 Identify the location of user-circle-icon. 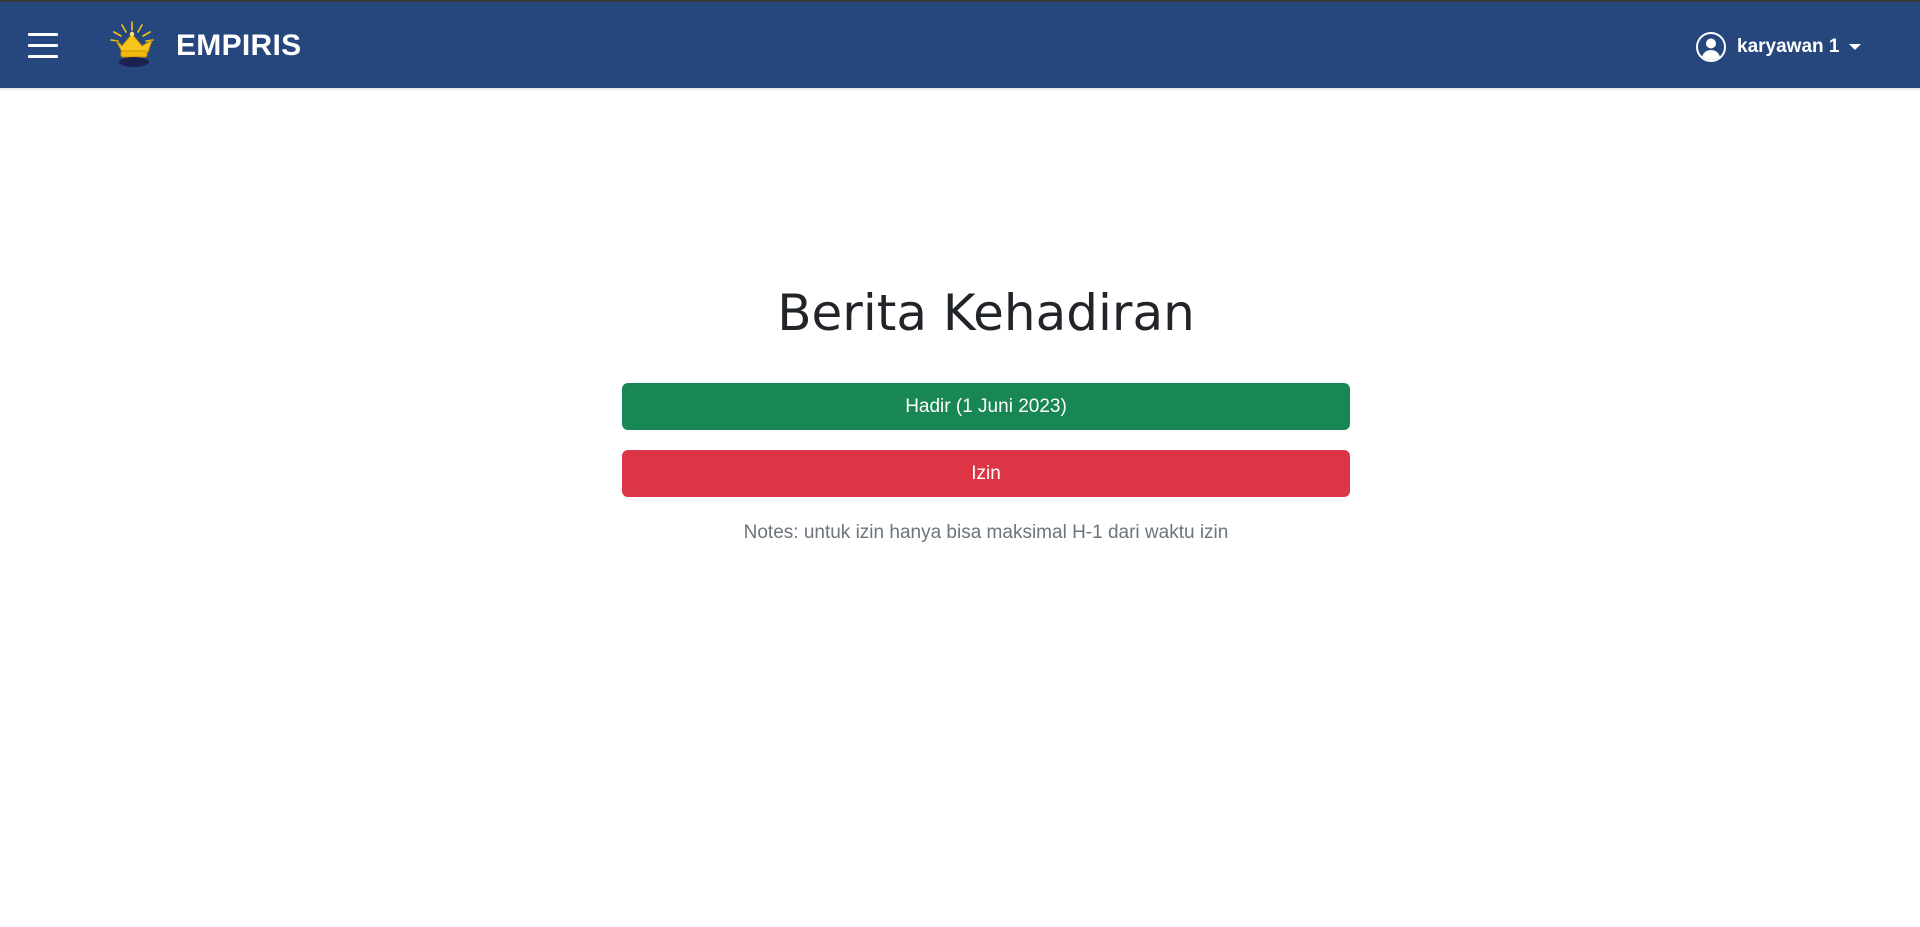
(1711, 47).